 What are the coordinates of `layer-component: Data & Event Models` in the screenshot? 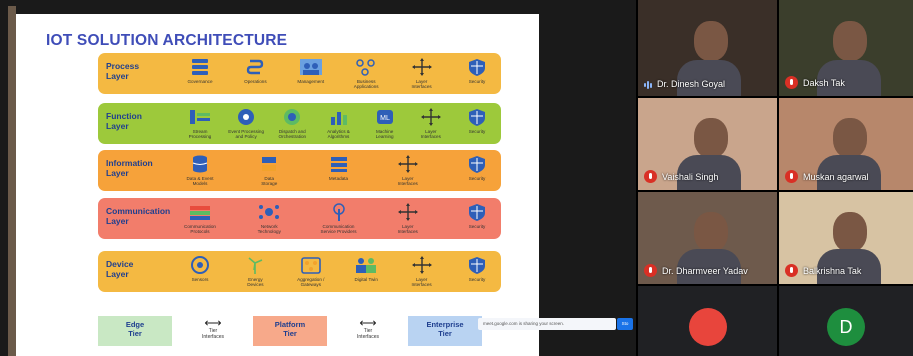 It's located at (200, 170).